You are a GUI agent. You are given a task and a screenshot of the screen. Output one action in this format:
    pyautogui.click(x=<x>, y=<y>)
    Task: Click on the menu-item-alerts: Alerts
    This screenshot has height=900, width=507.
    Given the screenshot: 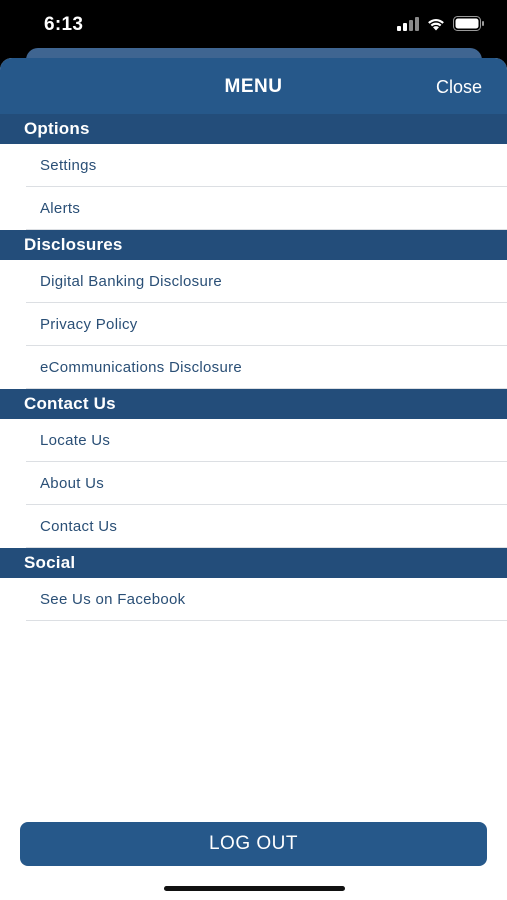 What is the action you would take?
    pyautogui.click(x=253, y=208)
    